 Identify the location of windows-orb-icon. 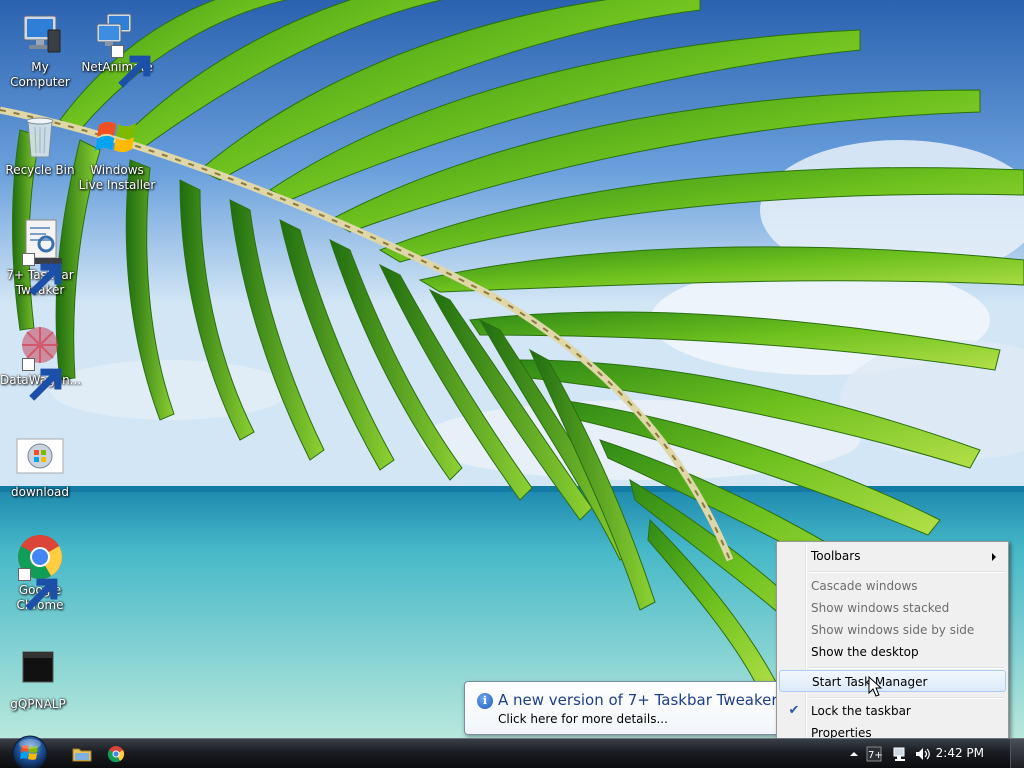
(40, 459).